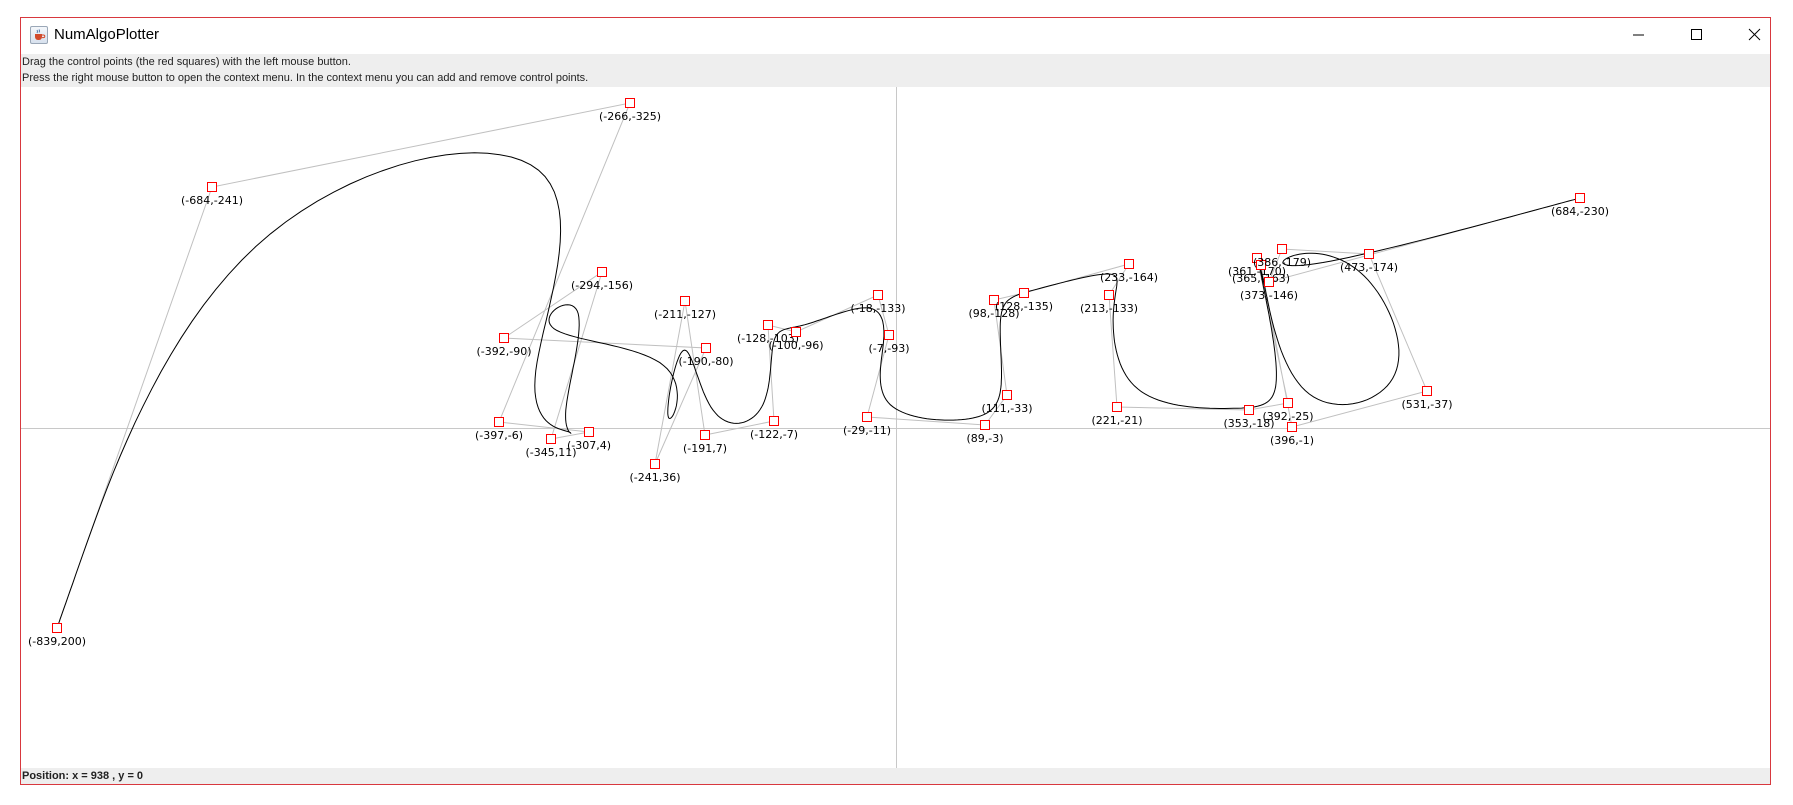 This screenshot has width=1793, height=805. I want to click on control-point-label: (-397,-6), so click(499, 435).